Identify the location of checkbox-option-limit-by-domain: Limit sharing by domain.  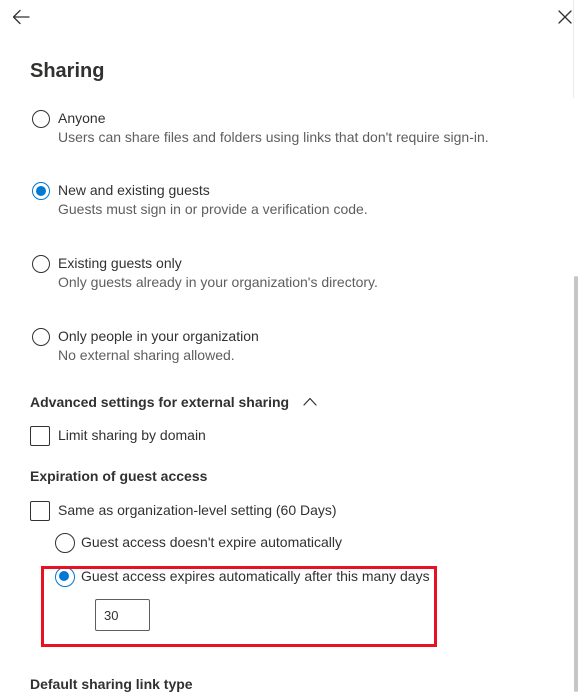
(180, 437).